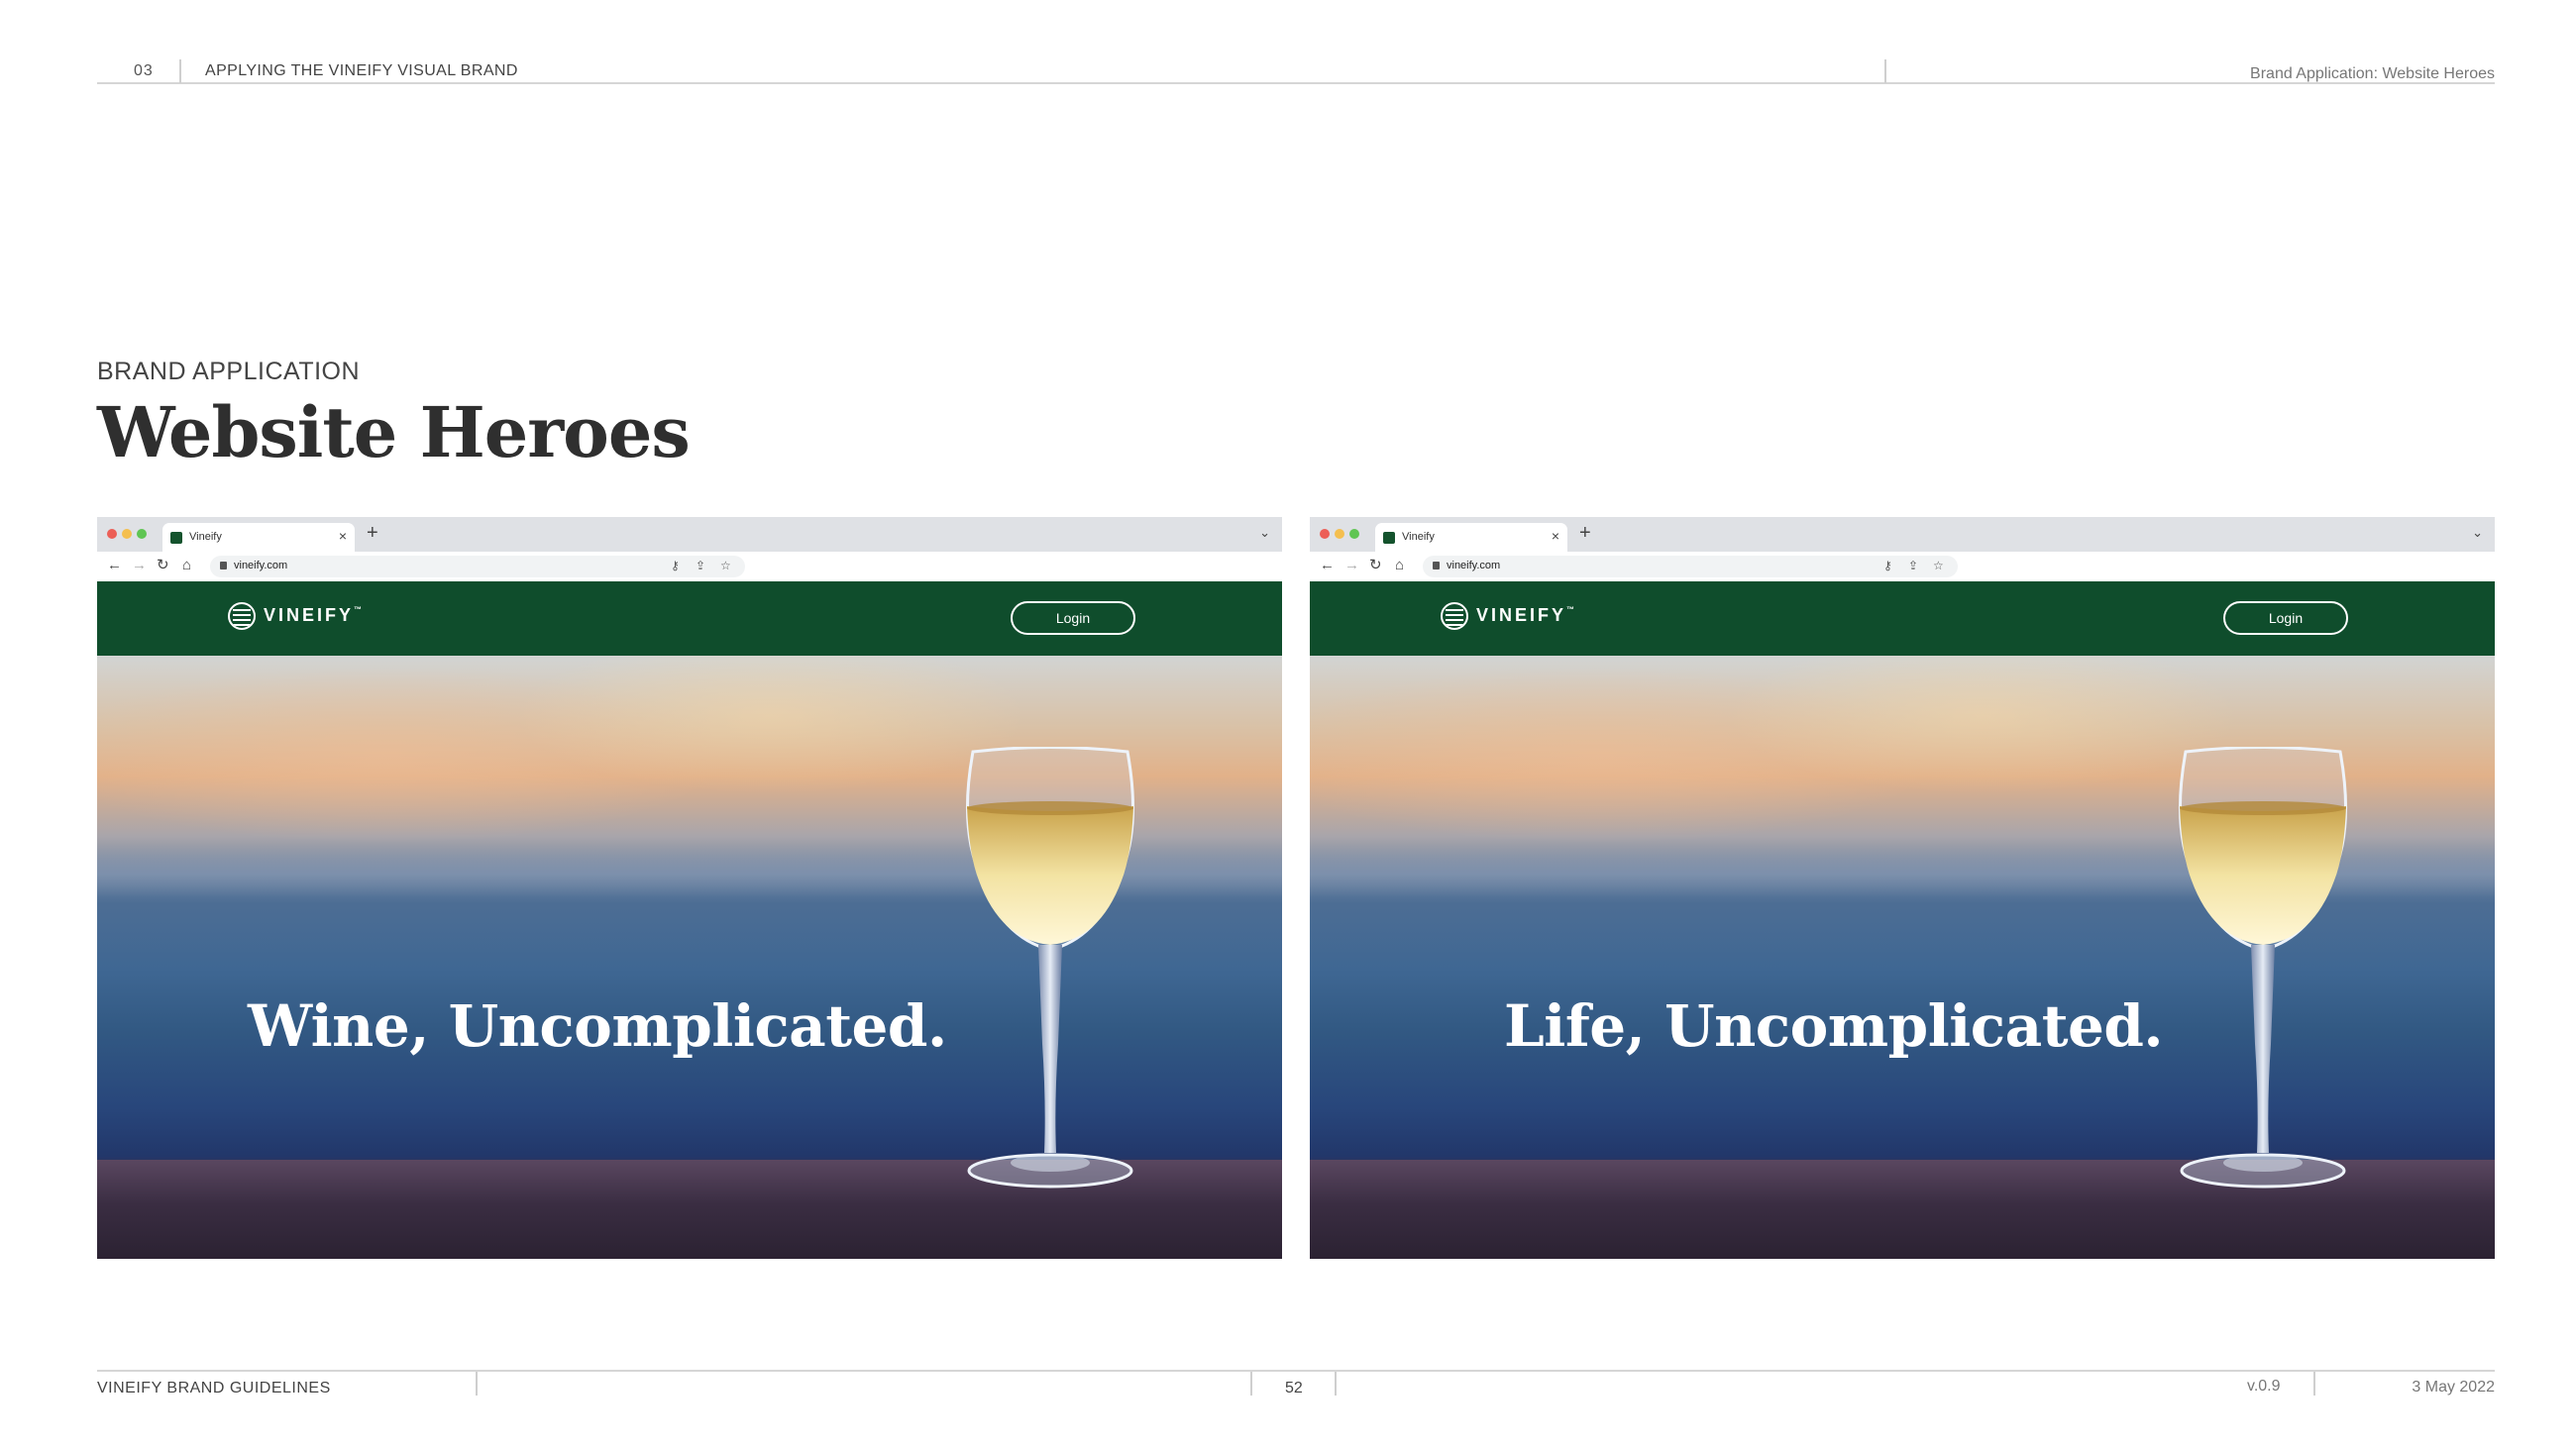 The height and width of the screenshot is (1449, 2576). Describe the element at coordinates (361, 70) in the screenshot. I see `section-title: APPLYING THE VINEIFY VISUAL BRAND` at that location.